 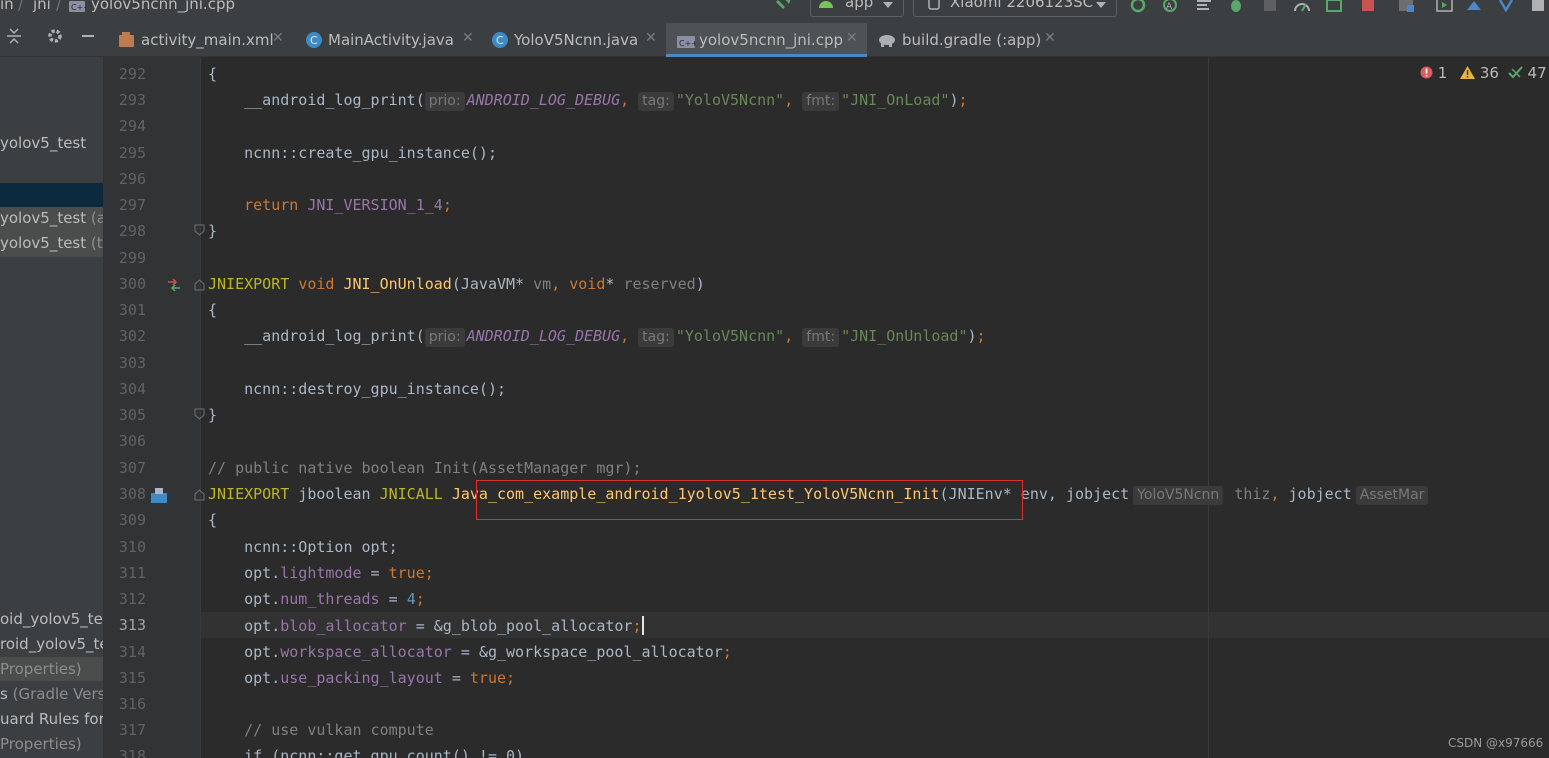 I want to click on breadcrumb-item: yolov5ncnn_jni.cpp, so click(x=163, y=6).